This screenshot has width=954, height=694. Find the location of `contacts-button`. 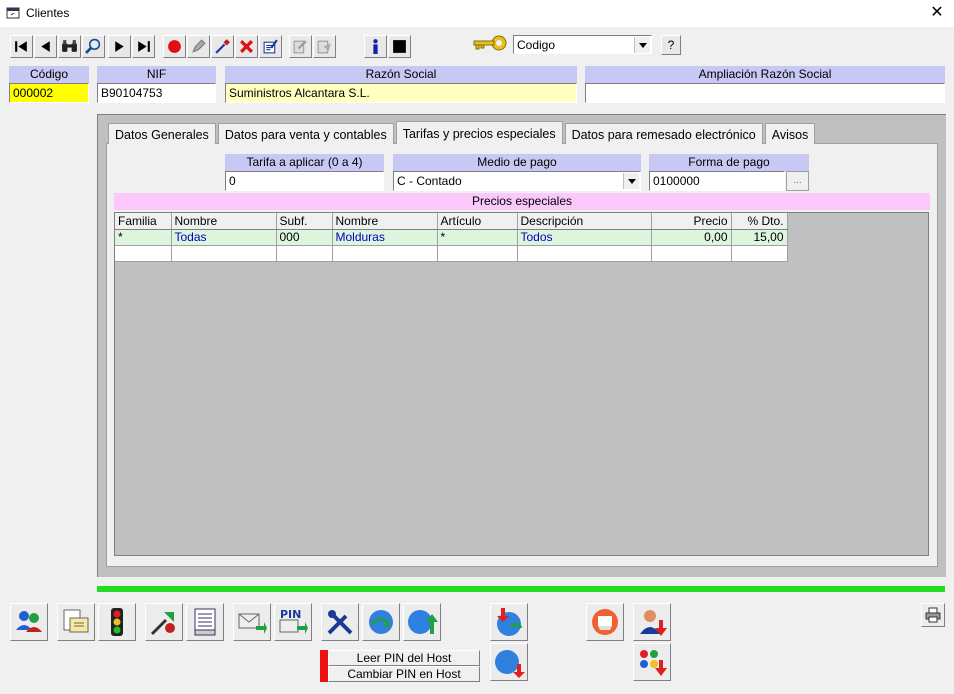

contacts-button is located at coordinates (29, 622).